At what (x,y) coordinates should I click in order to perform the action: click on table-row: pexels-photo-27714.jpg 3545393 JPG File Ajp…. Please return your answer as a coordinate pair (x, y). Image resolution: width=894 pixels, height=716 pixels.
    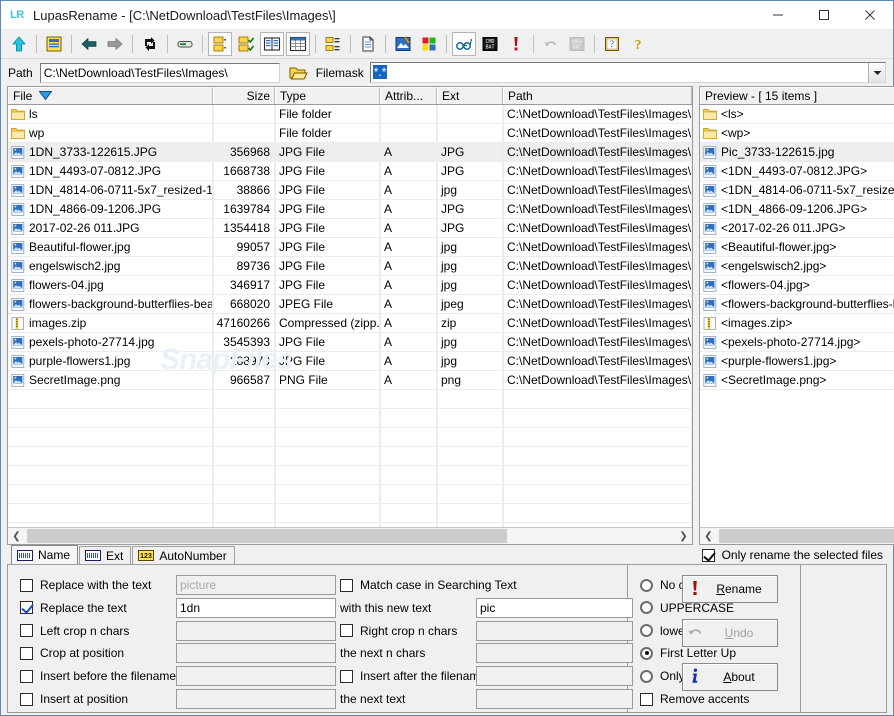
    Looking at the image, I should click on (350, 342).